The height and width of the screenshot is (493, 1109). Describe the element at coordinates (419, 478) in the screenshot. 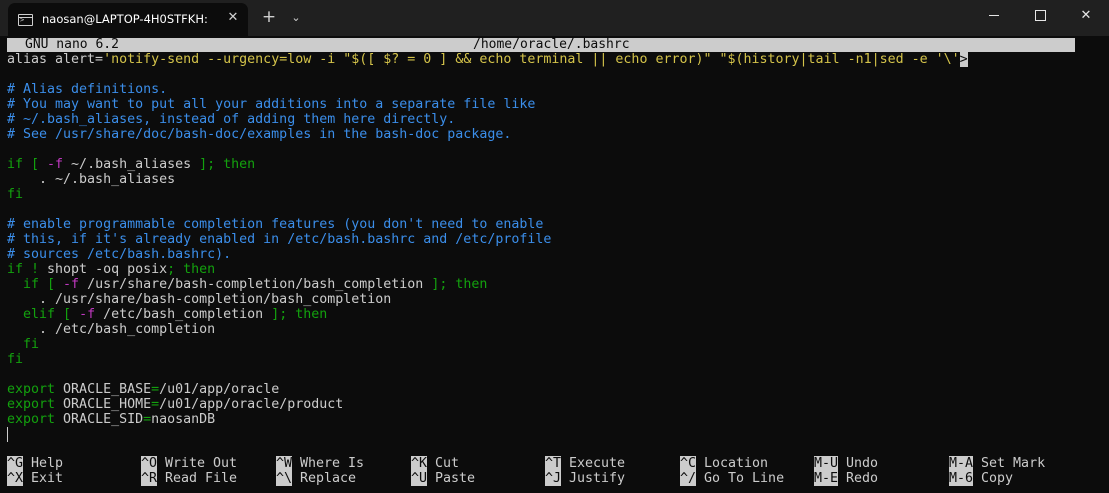

I see `shortcut-key: ^U` at that location.